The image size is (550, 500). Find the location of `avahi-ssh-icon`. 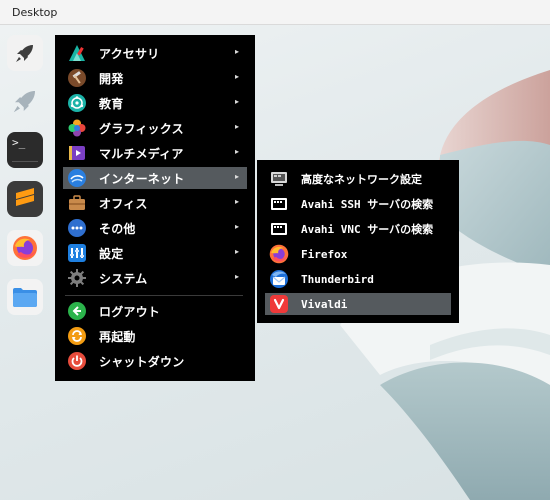

avahi-ssh-icon is located at coordinates (279, 204).